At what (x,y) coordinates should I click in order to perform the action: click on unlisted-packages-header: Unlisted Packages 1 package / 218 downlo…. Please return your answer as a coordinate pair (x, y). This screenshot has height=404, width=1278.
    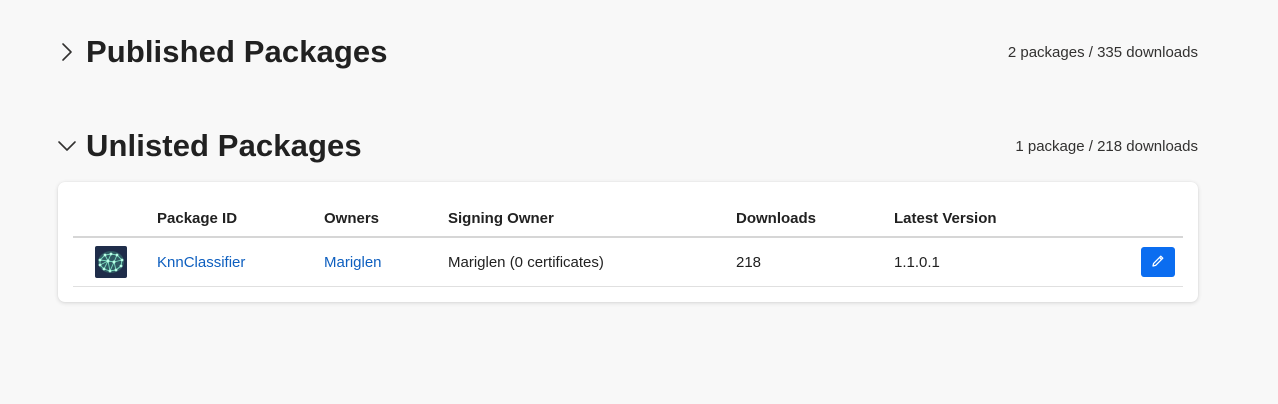
    Looking at the image, I should click on (627, 146).